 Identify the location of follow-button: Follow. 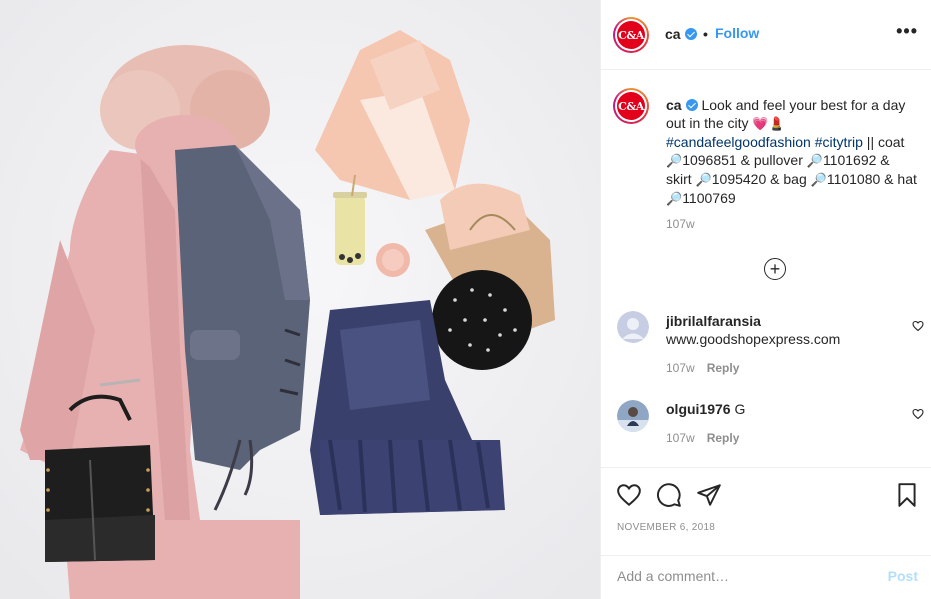
(737, 33).